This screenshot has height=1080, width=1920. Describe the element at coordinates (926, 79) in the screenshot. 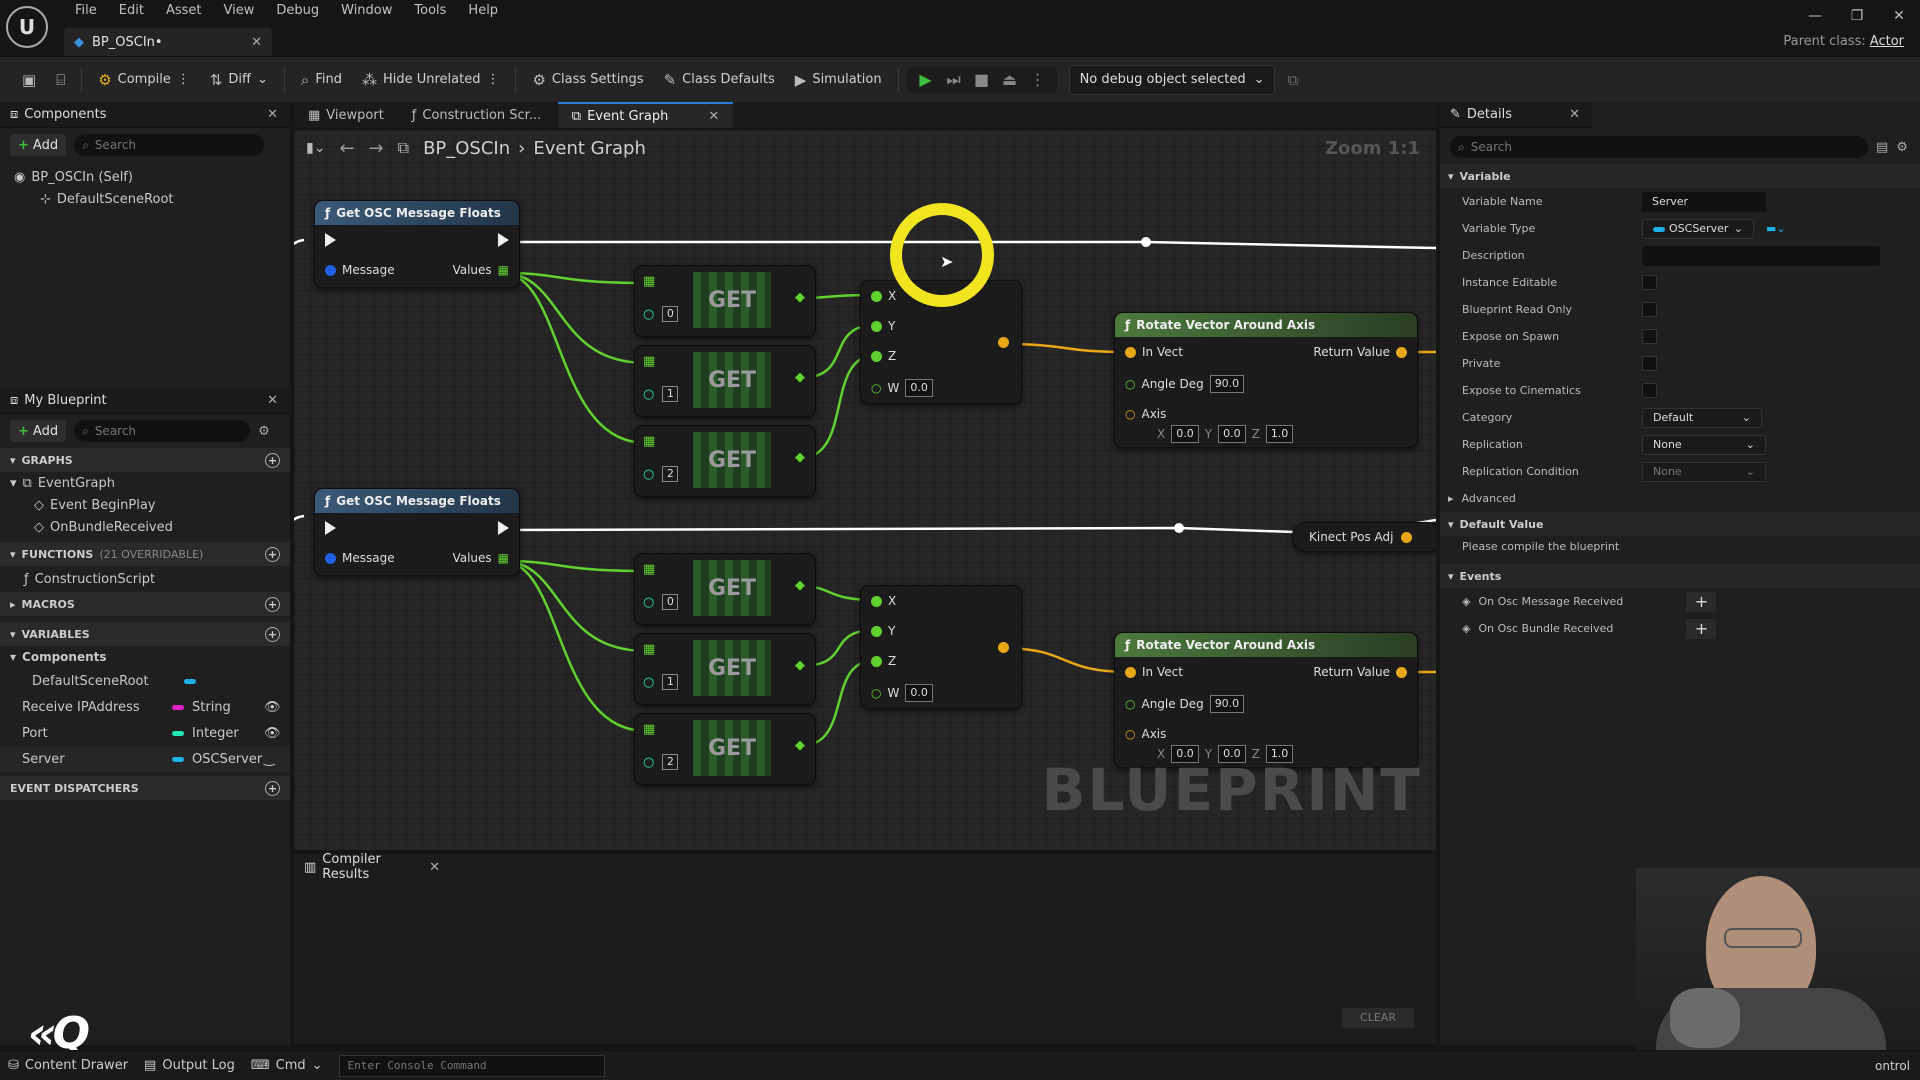

I see `play-icon: ▶` at that location.